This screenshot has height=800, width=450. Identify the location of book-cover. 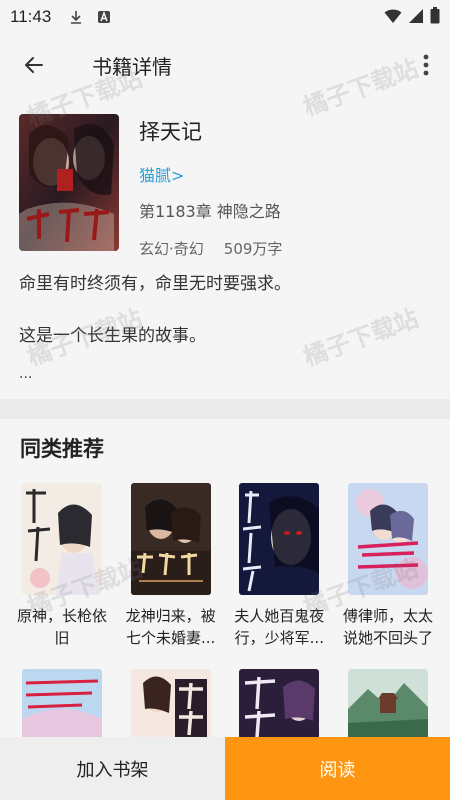
(69, 182).